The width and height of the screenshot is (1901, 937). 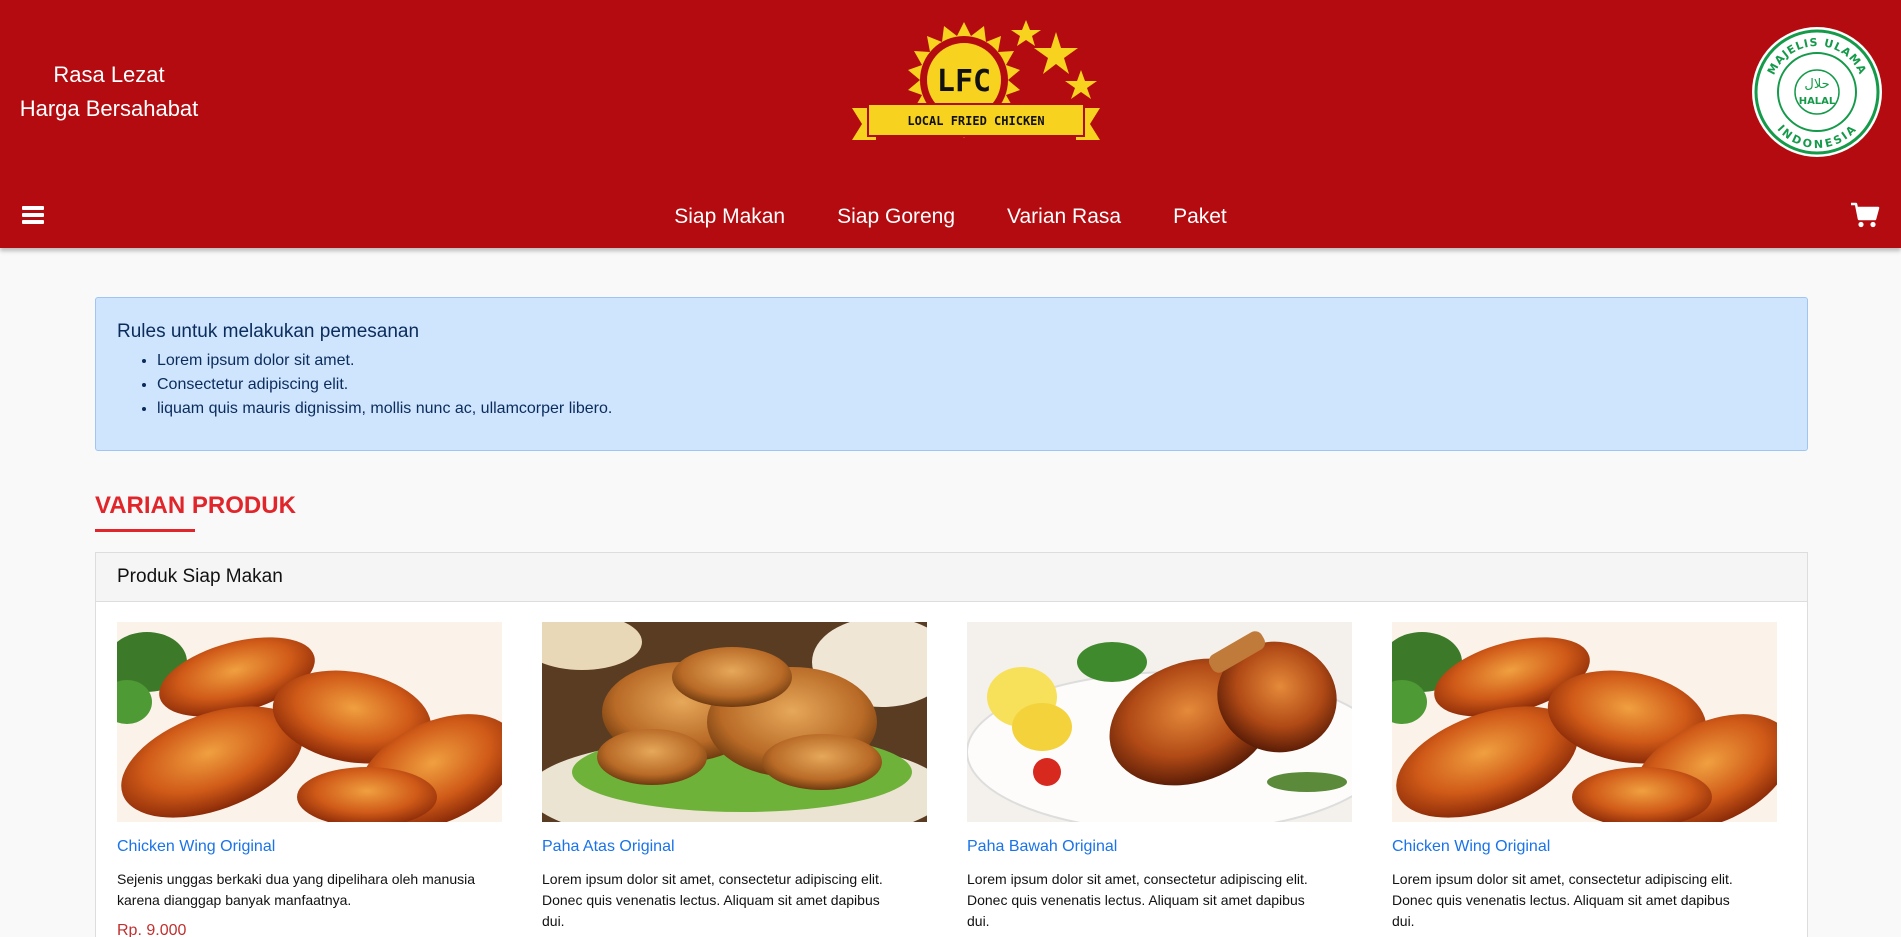 I want to click on rules-item: Lorem ipsum dolor sit amet., so click(x=971, y=361).